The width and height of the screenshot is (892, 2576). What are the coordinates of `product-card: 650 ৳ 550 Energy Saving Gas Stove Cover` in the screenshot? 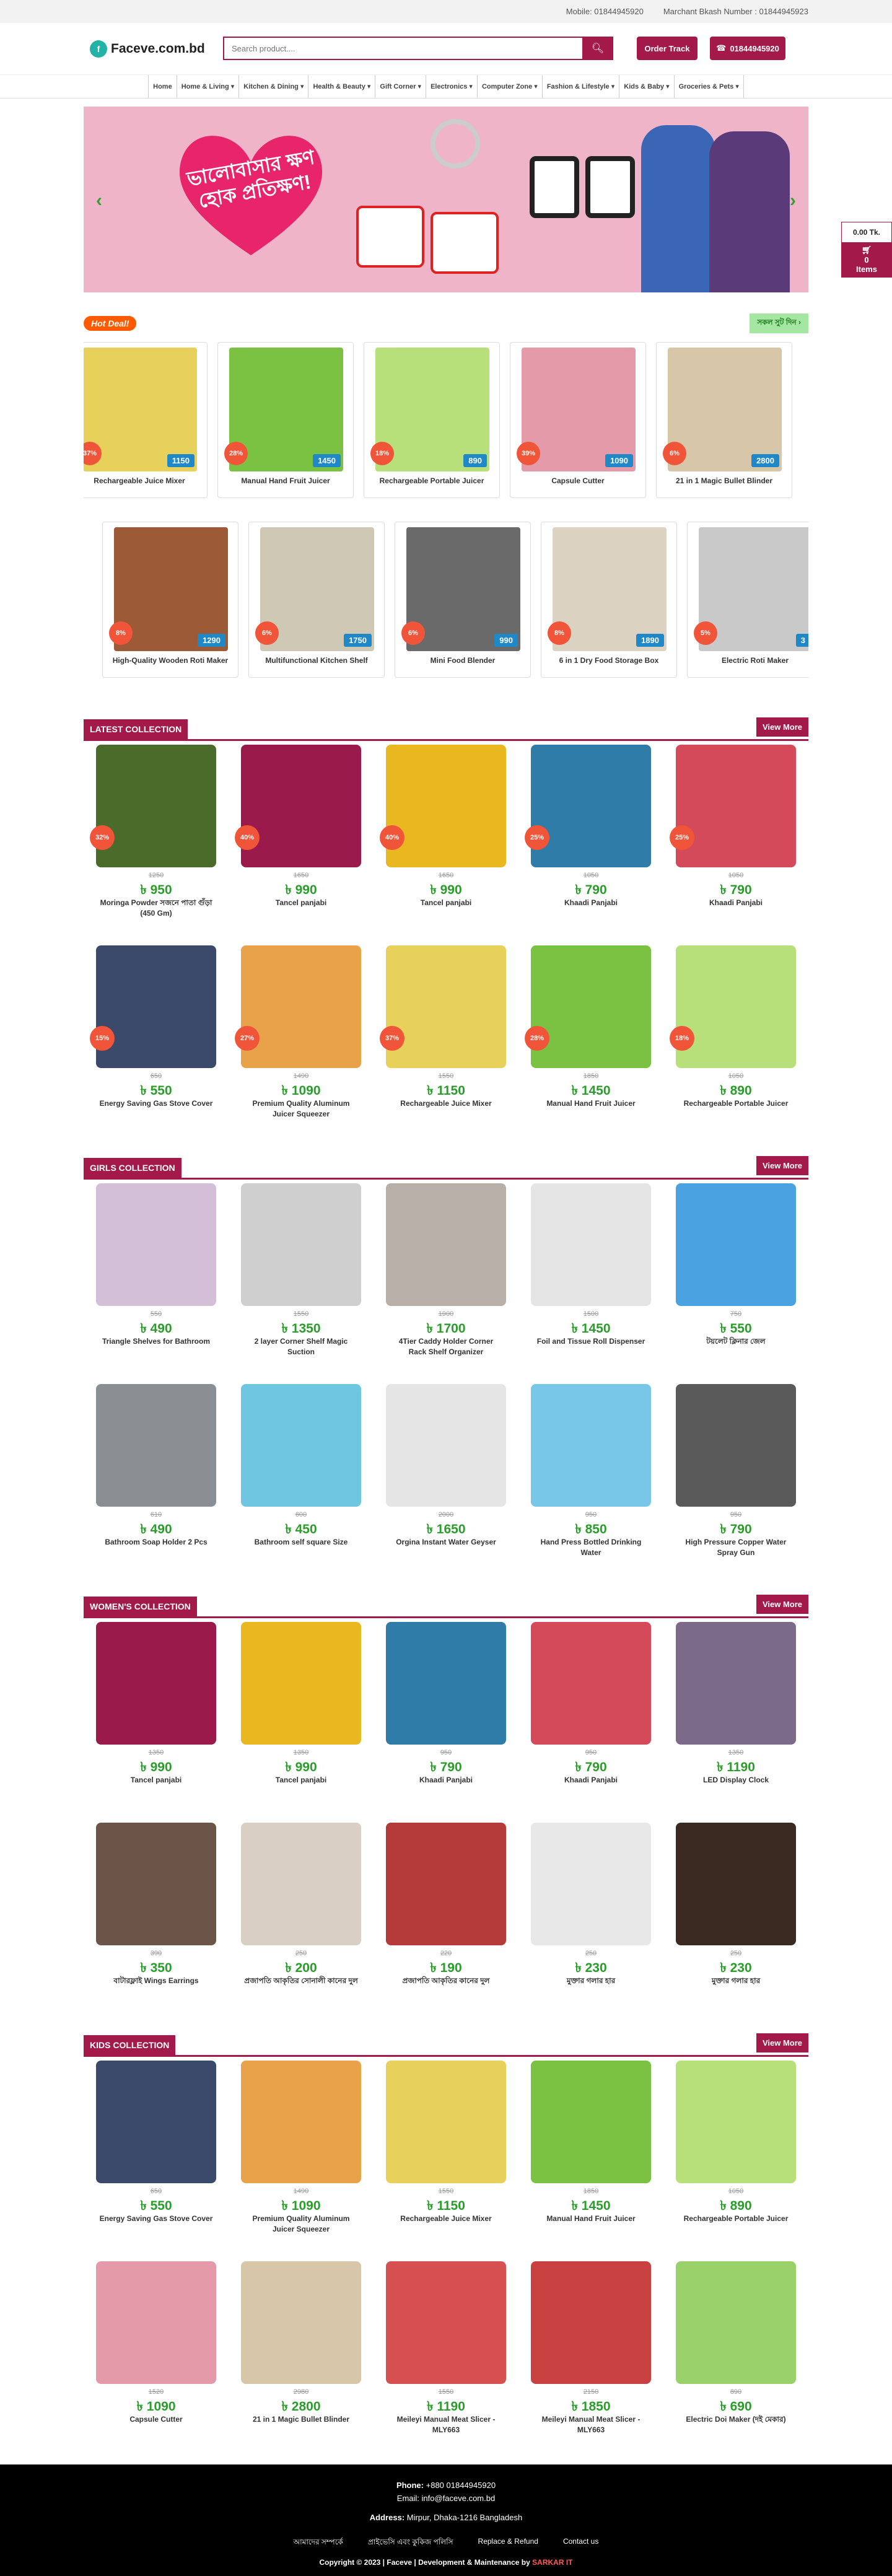 It's located at (156, 2153).